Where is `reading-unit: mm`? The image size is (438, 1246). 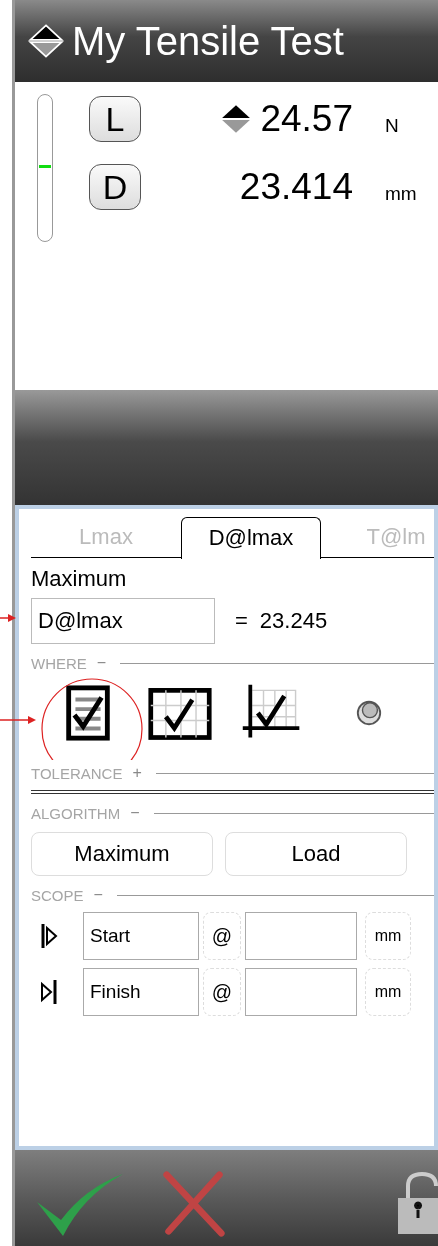
reading-unit: mm is located at coordinates (401, 194).